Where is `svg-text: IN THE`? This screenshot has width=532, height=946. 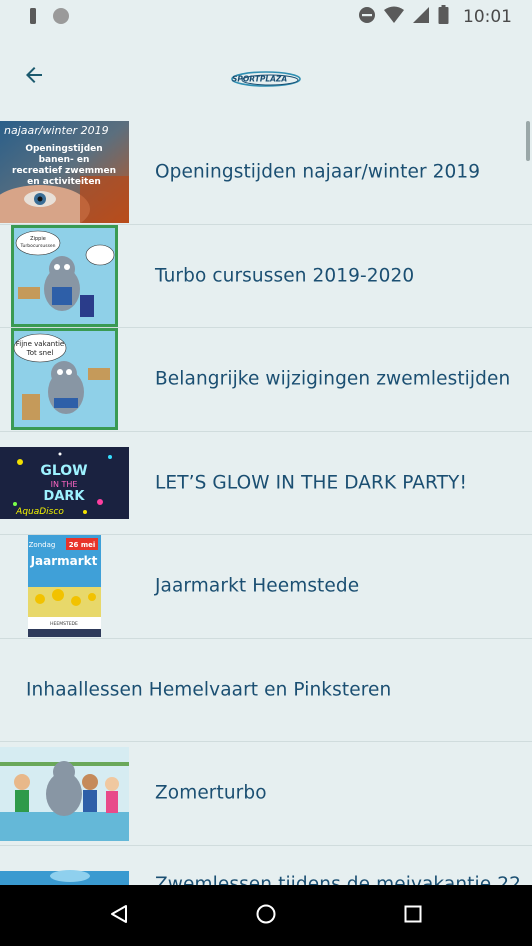
svg-text: IN THE is located at coordinates (64, 484).